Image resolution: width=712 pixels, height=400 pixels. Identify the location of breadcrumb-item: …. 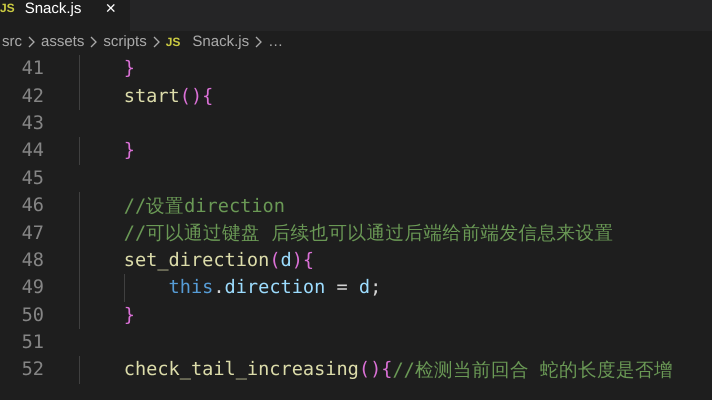
(276, 42).